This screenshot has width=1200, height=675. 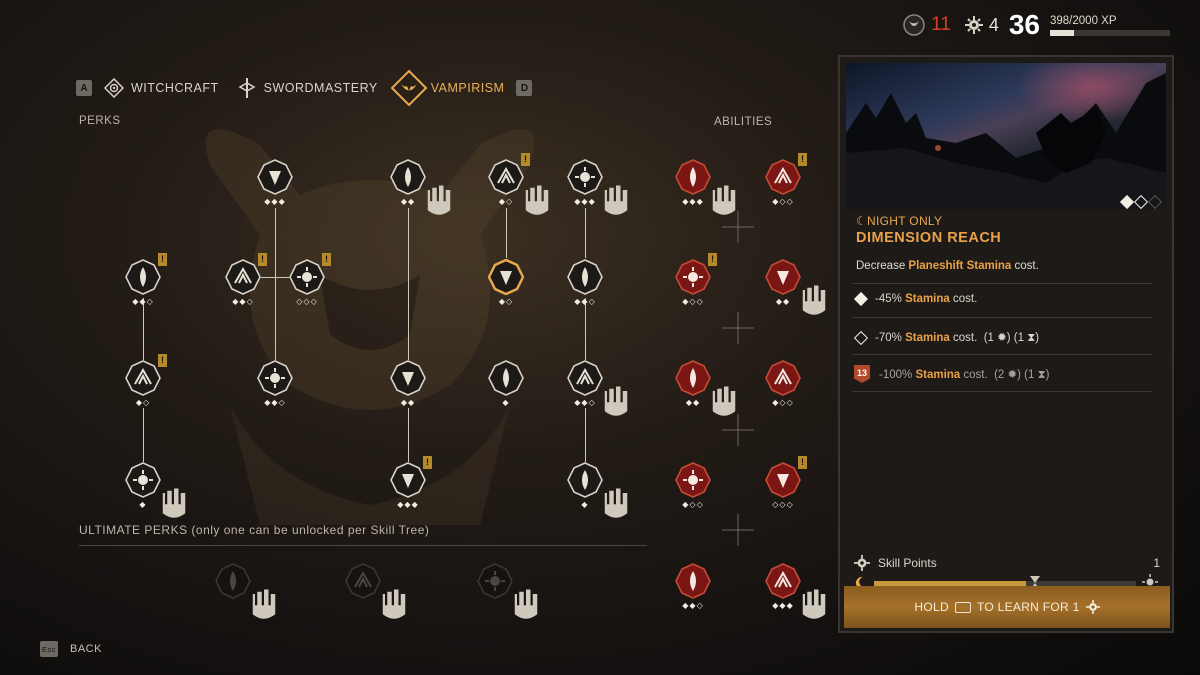 What do you see at coordinates (862, 374) in the screenshot?
I see `level-requirement-badge: 13` at bounding box center [862, 374].